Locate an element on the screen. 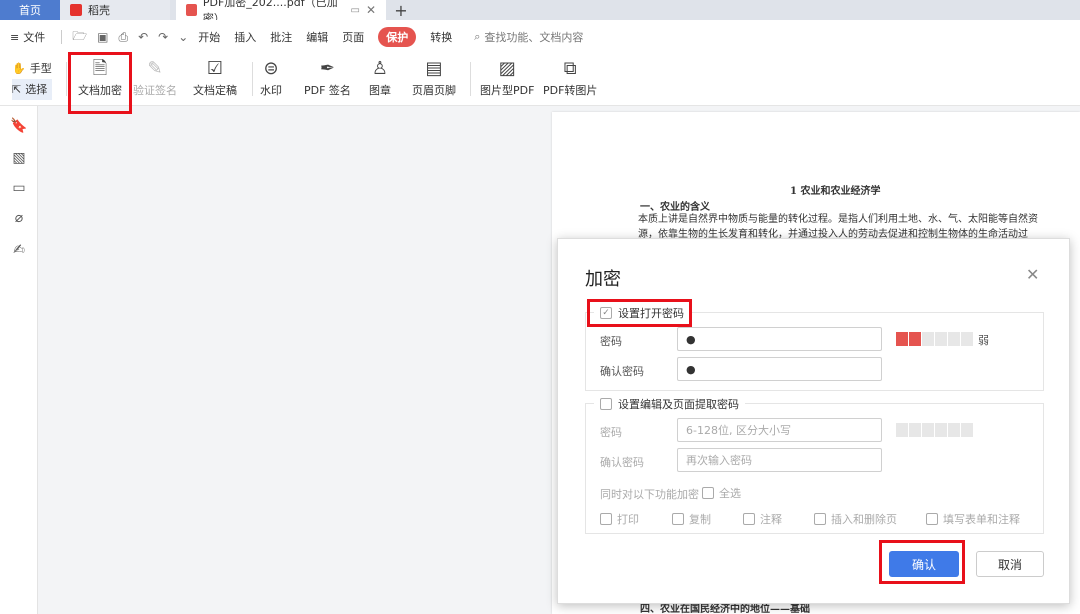  option-fill-forms: 填写表单和注释 is located at coordinates (973, 519).